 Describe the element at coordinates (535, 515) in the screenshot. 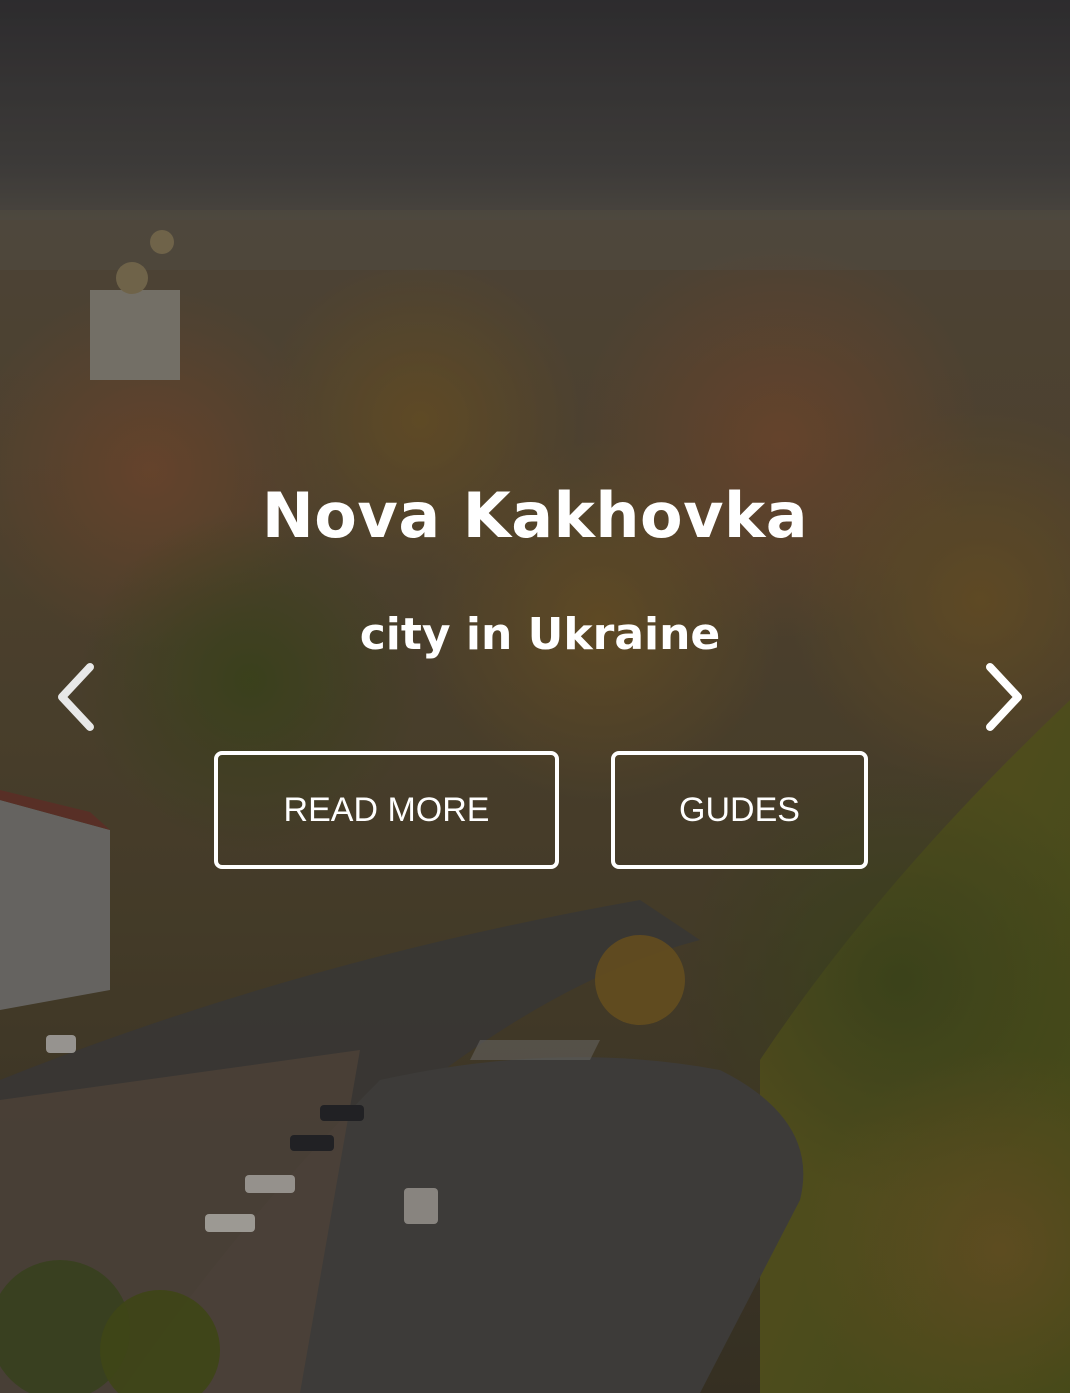

I see `page-title: Nova Kakhovka` at that location.